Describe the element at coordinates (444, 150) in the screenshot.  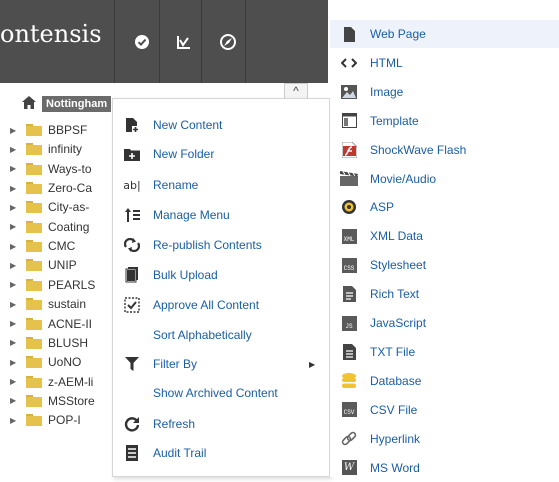
I see `submenu-item: ShockWave Flash` at that location.